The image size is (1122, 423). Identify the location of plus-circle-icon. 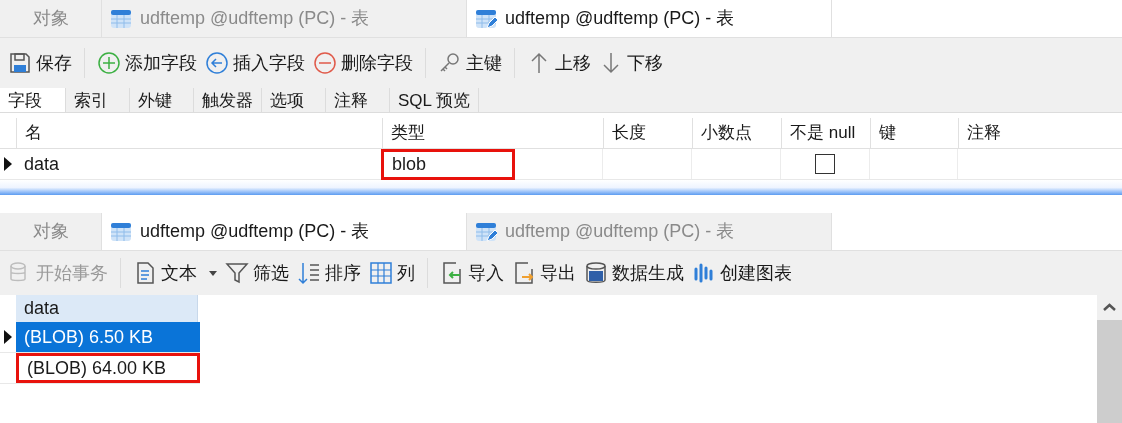
(109, 63).